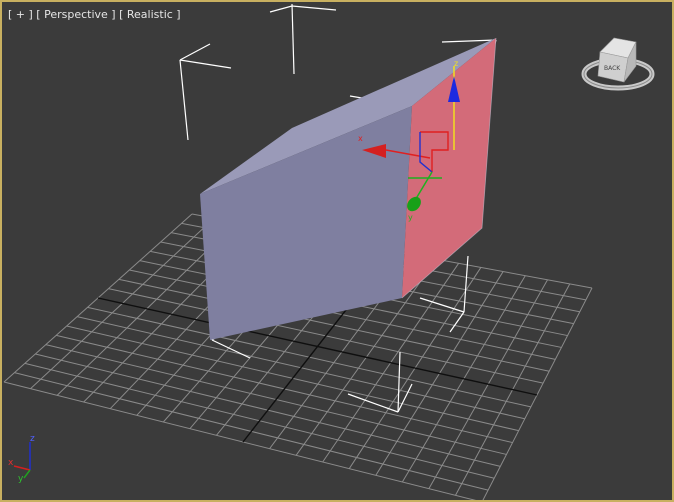 The width and height of the screenshot is (674, 502). Describe the element at coordinates (612, 68) in the screenshot. I see `viewcube-face-label: BACK` at that location.